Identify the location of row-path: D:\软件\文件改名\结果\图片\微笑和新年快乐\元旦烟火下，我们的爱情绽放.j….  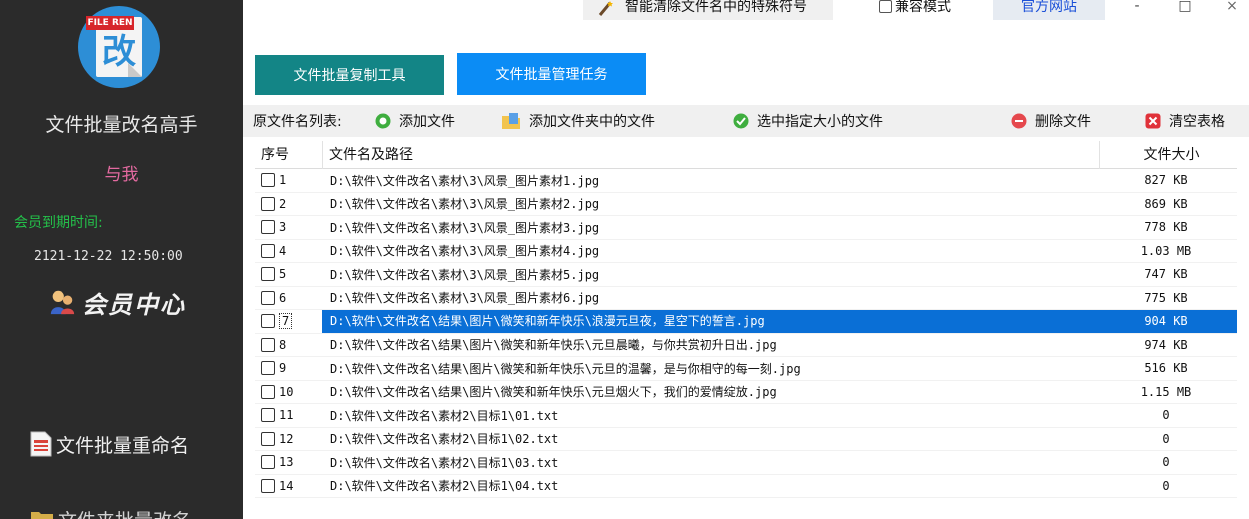
(553, 392).